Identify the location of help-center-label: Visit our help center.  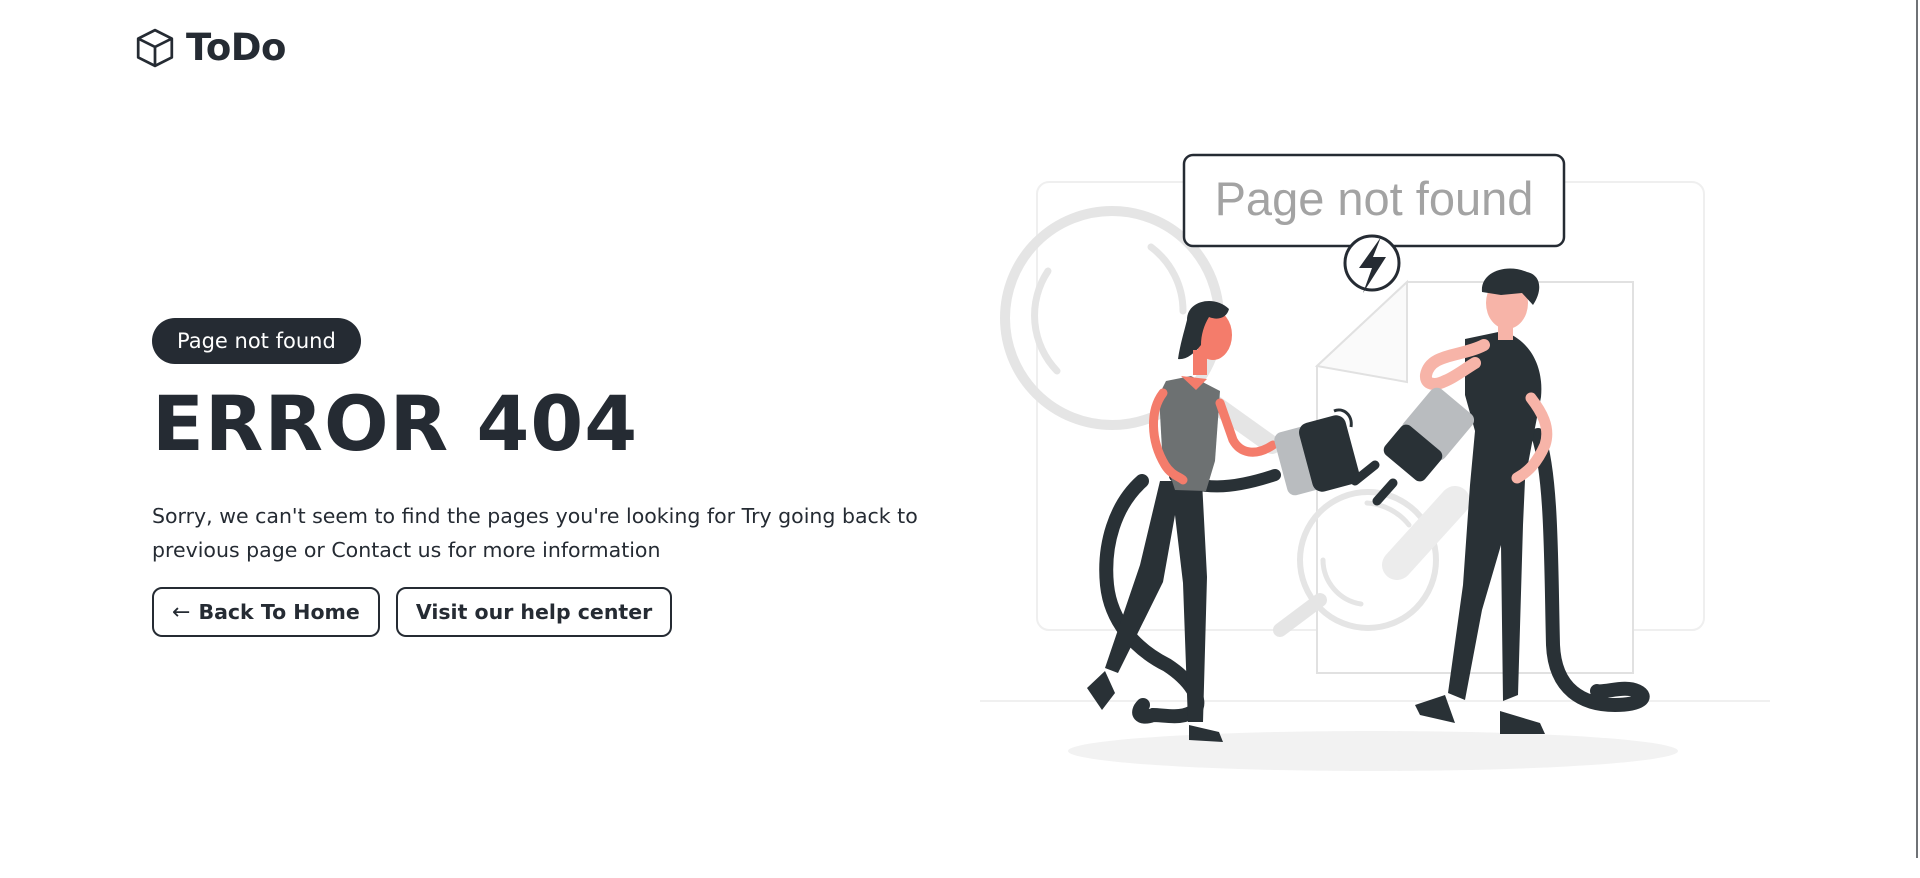
(534, 612).